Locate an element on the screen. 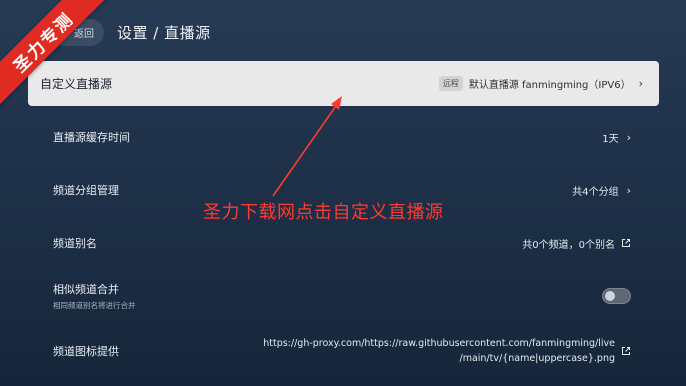  cache-time-label: 直播源缓存时间 is located at coordinates (91, 137).